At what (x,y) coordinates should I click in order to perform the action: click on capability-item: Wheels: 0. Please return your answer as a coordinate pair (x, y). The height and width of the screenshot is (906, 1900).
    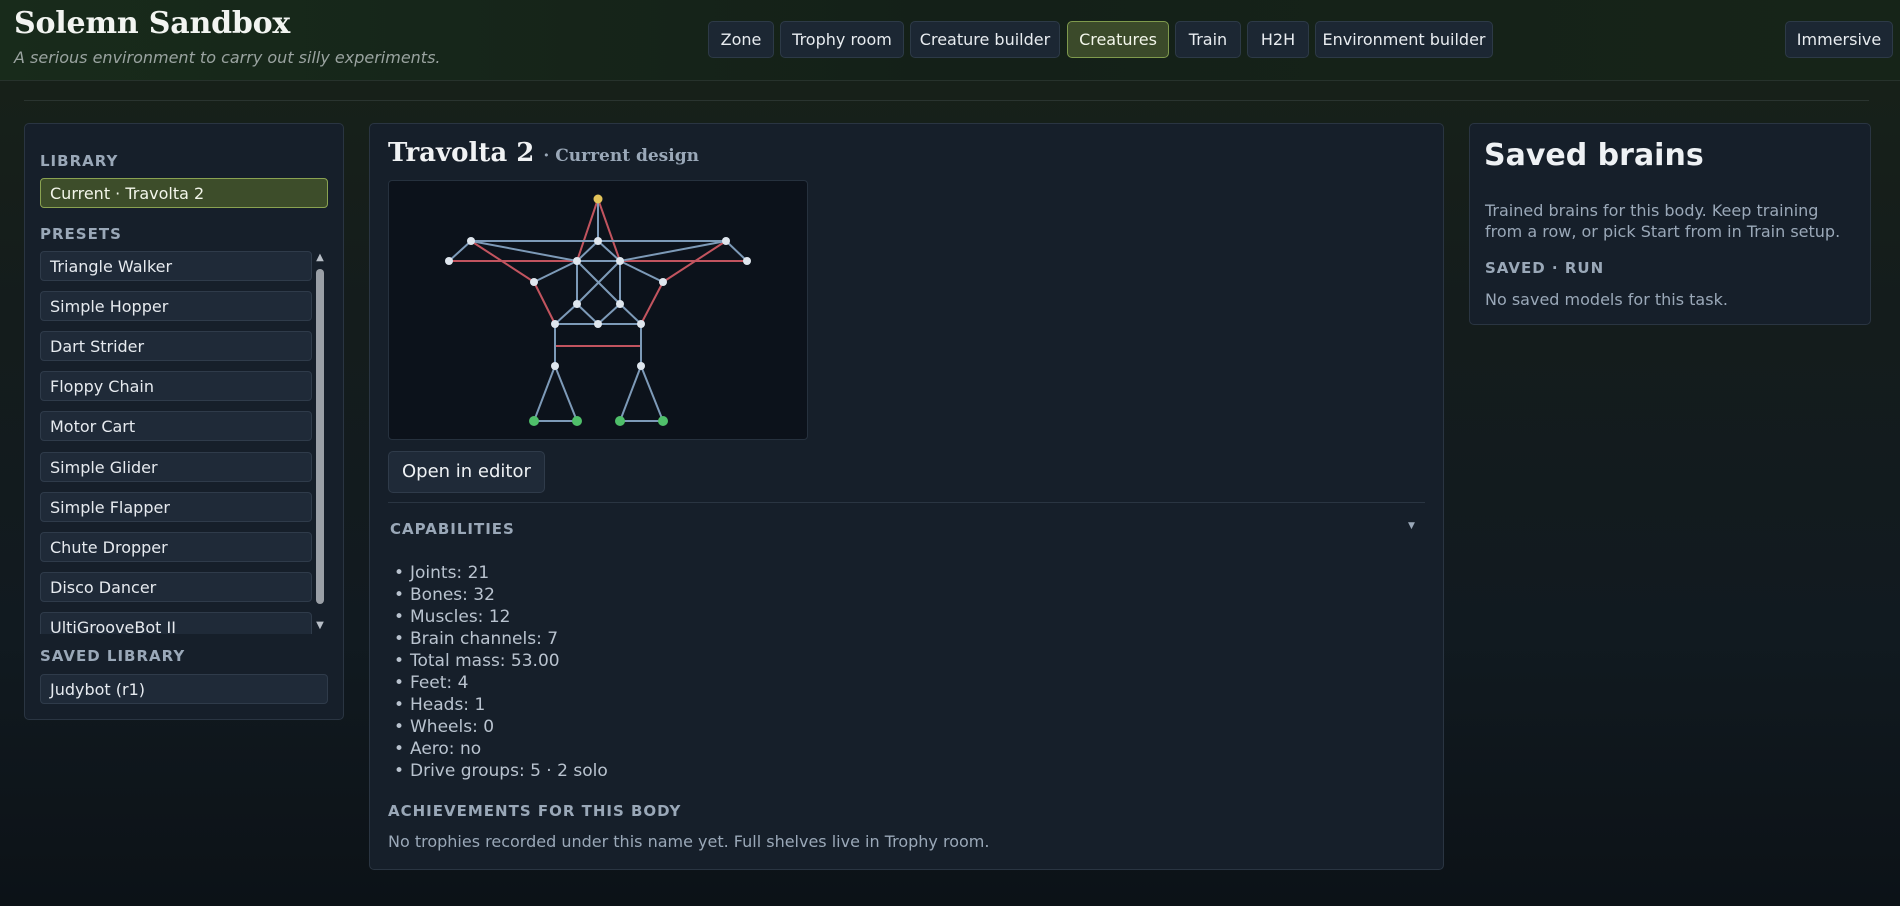
    Looking at the image, I should click on (501, 727).